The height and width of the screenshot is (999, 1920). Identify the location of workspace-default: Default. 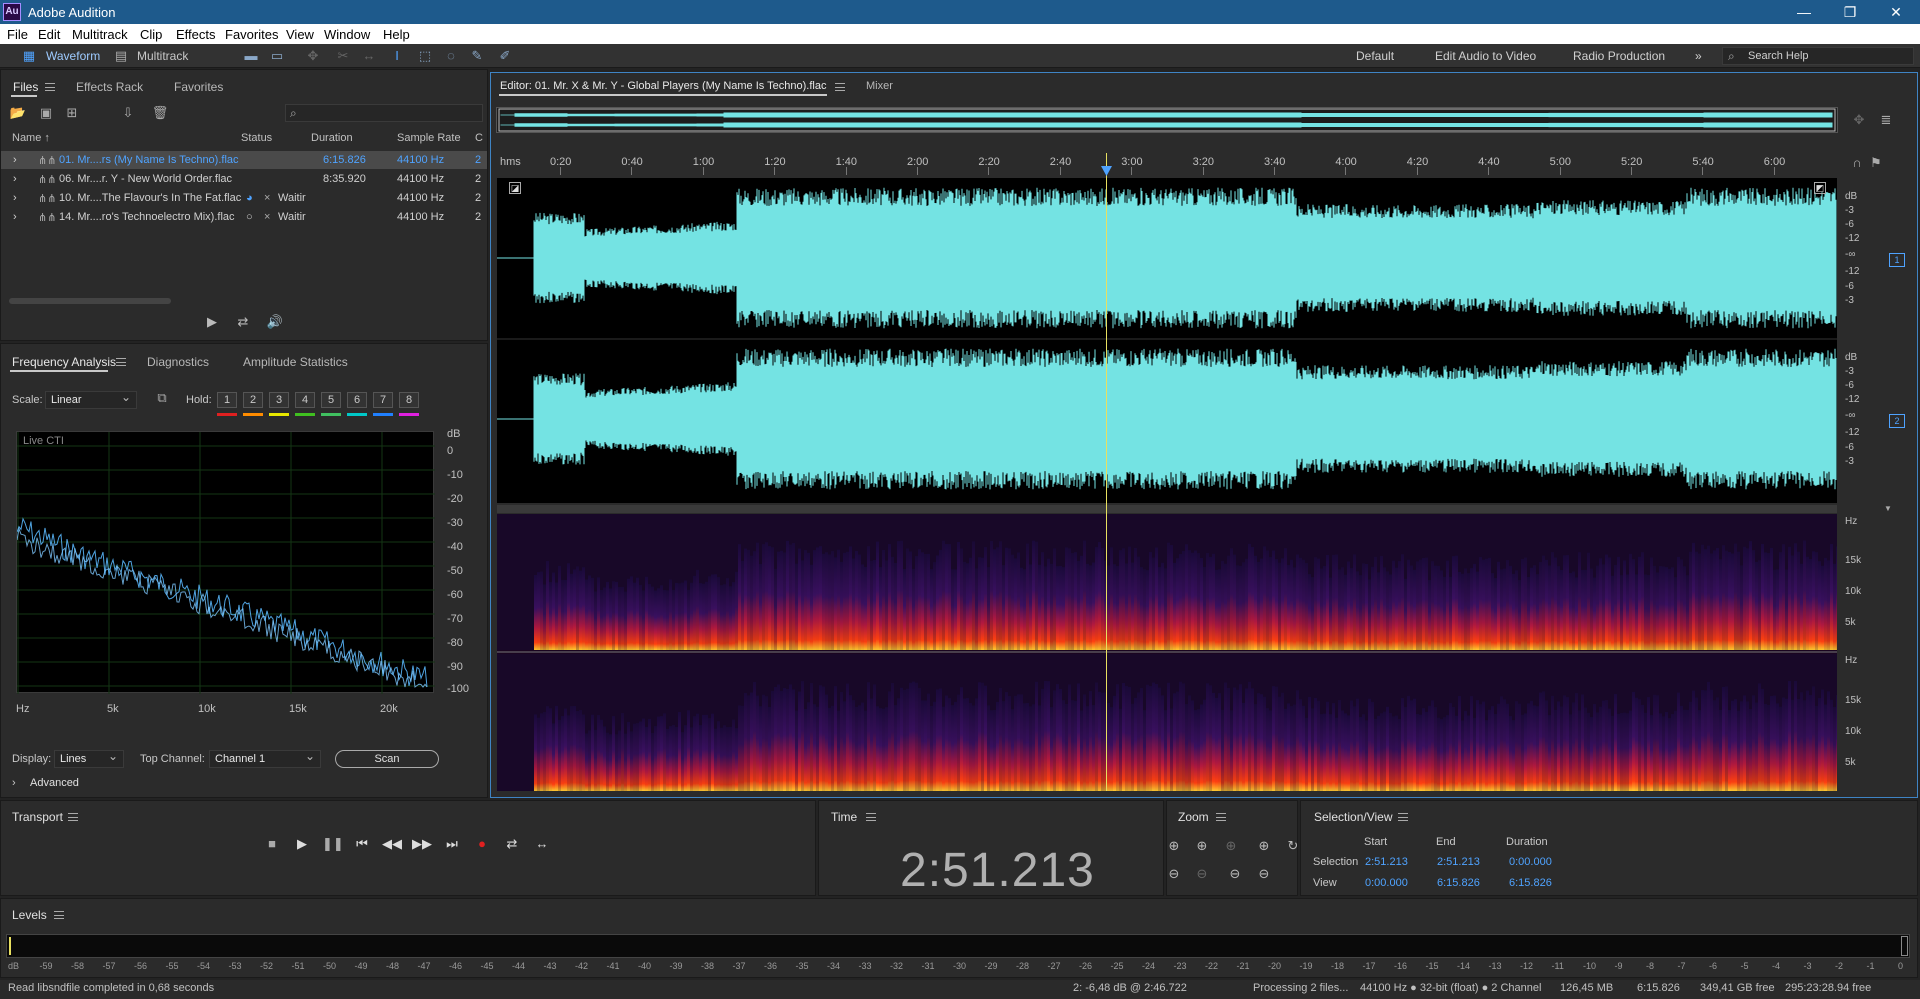
(1375, 56).